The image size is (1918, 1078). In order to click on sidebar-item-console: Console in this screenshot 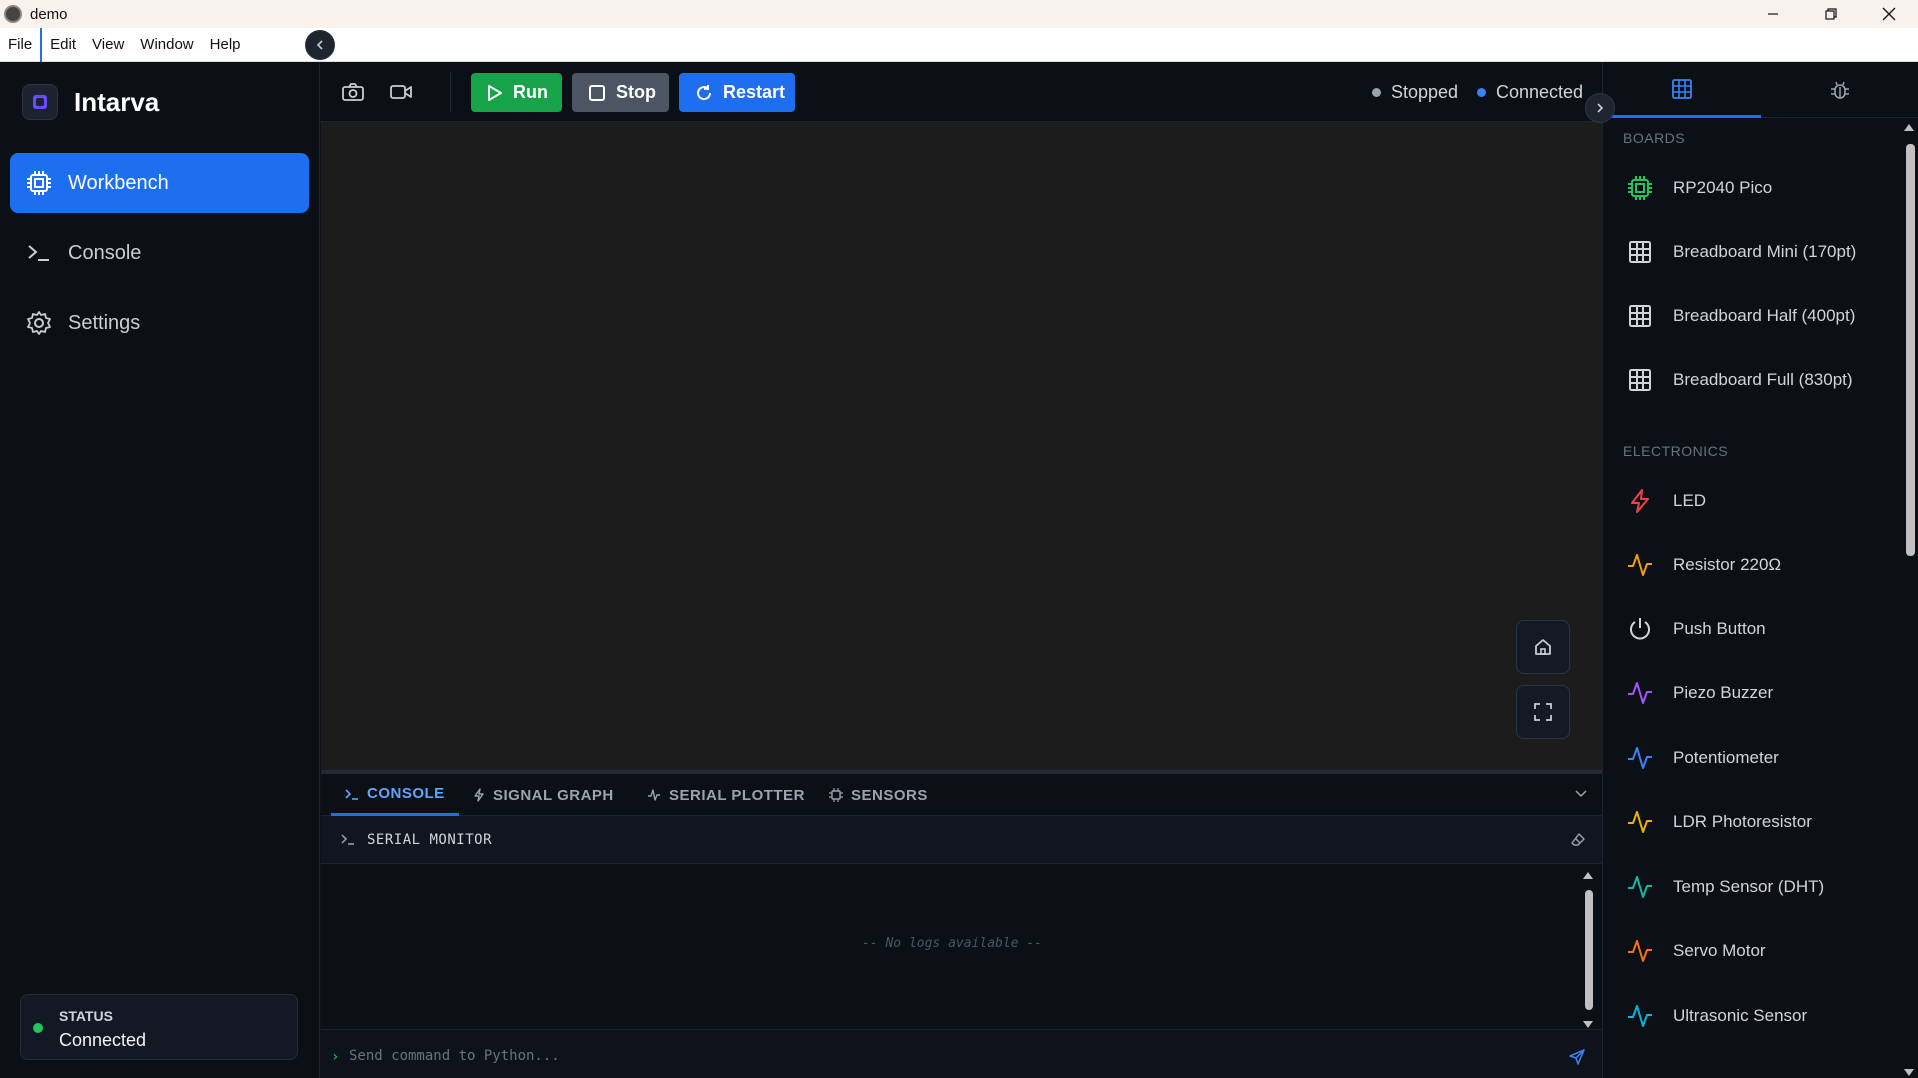, I will do `click(159, 253)`.